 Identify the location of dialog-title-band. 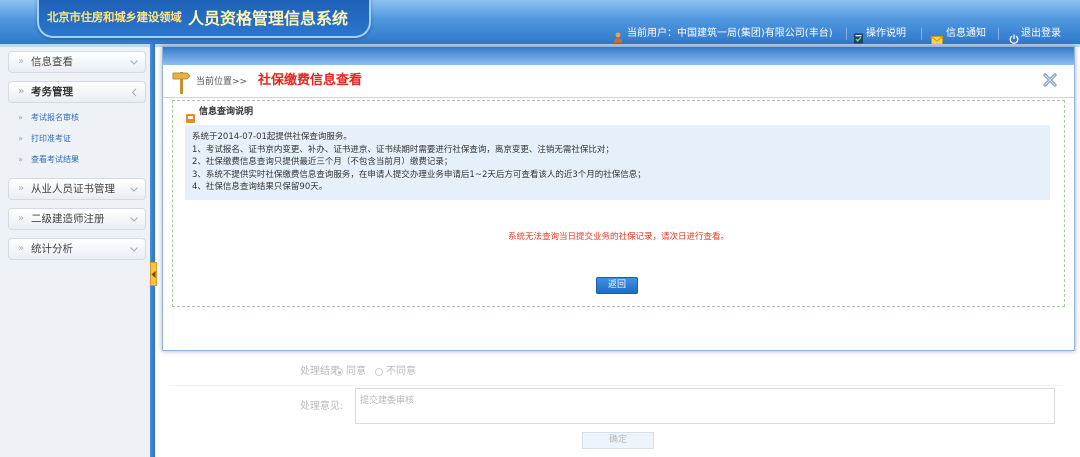
(618, 56).